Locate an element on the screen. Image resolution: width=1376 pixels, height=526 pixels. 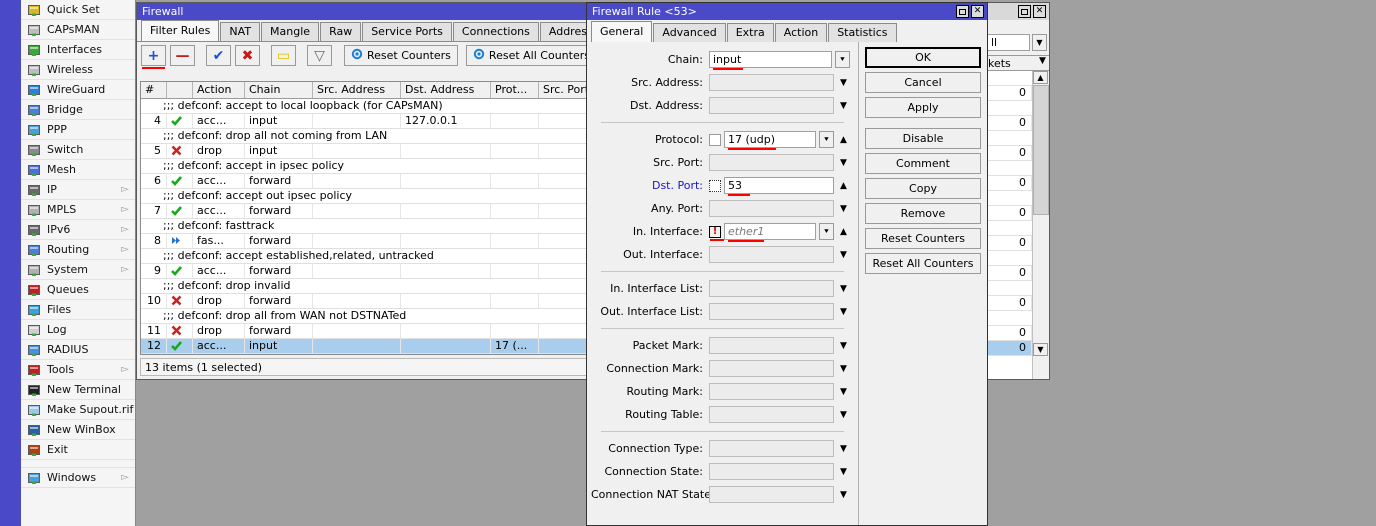
field-input: ether1 is located at coordinates (770, 232).